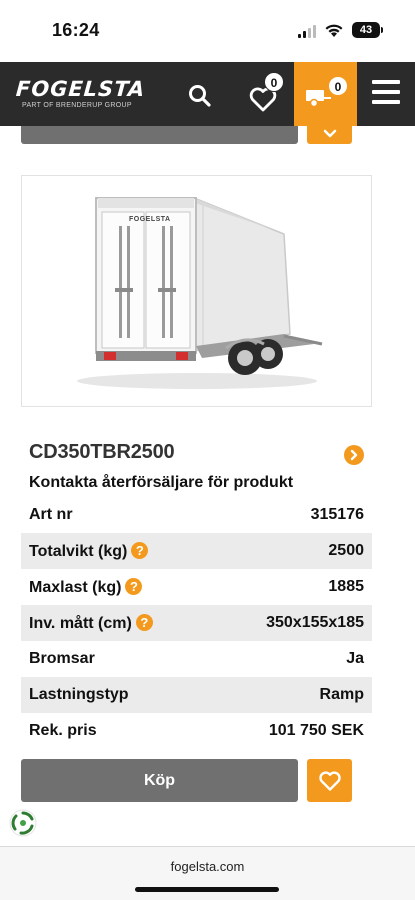 This screenshot has width=415, height=900. I want to click on cart-count-badge: 0, so click(338, 86).